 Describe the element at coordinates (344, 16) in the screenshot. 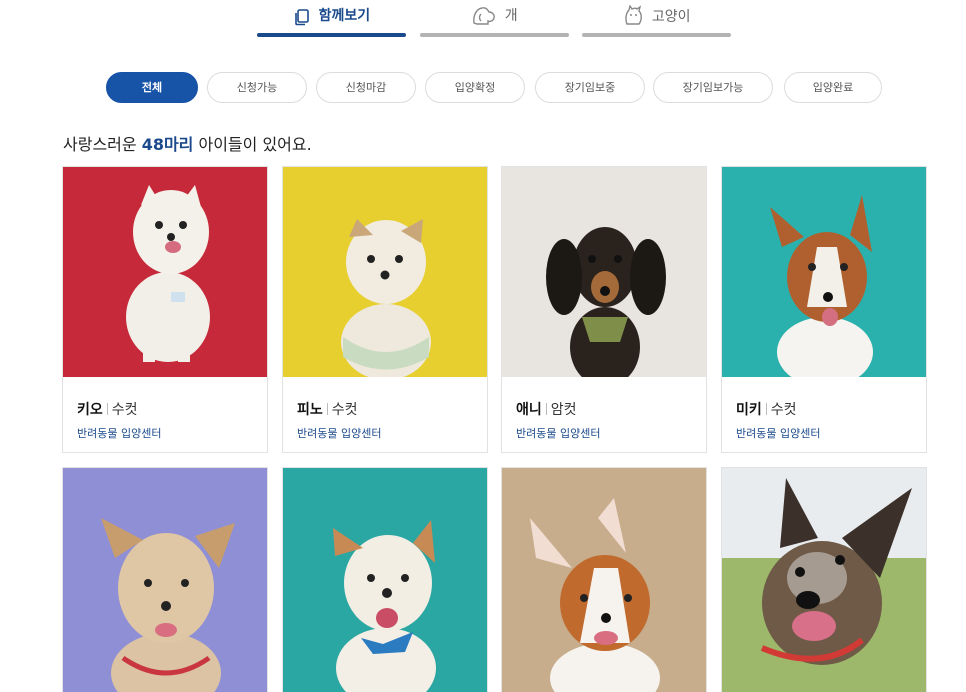

I see `tab-label: 함께보기` at that location.